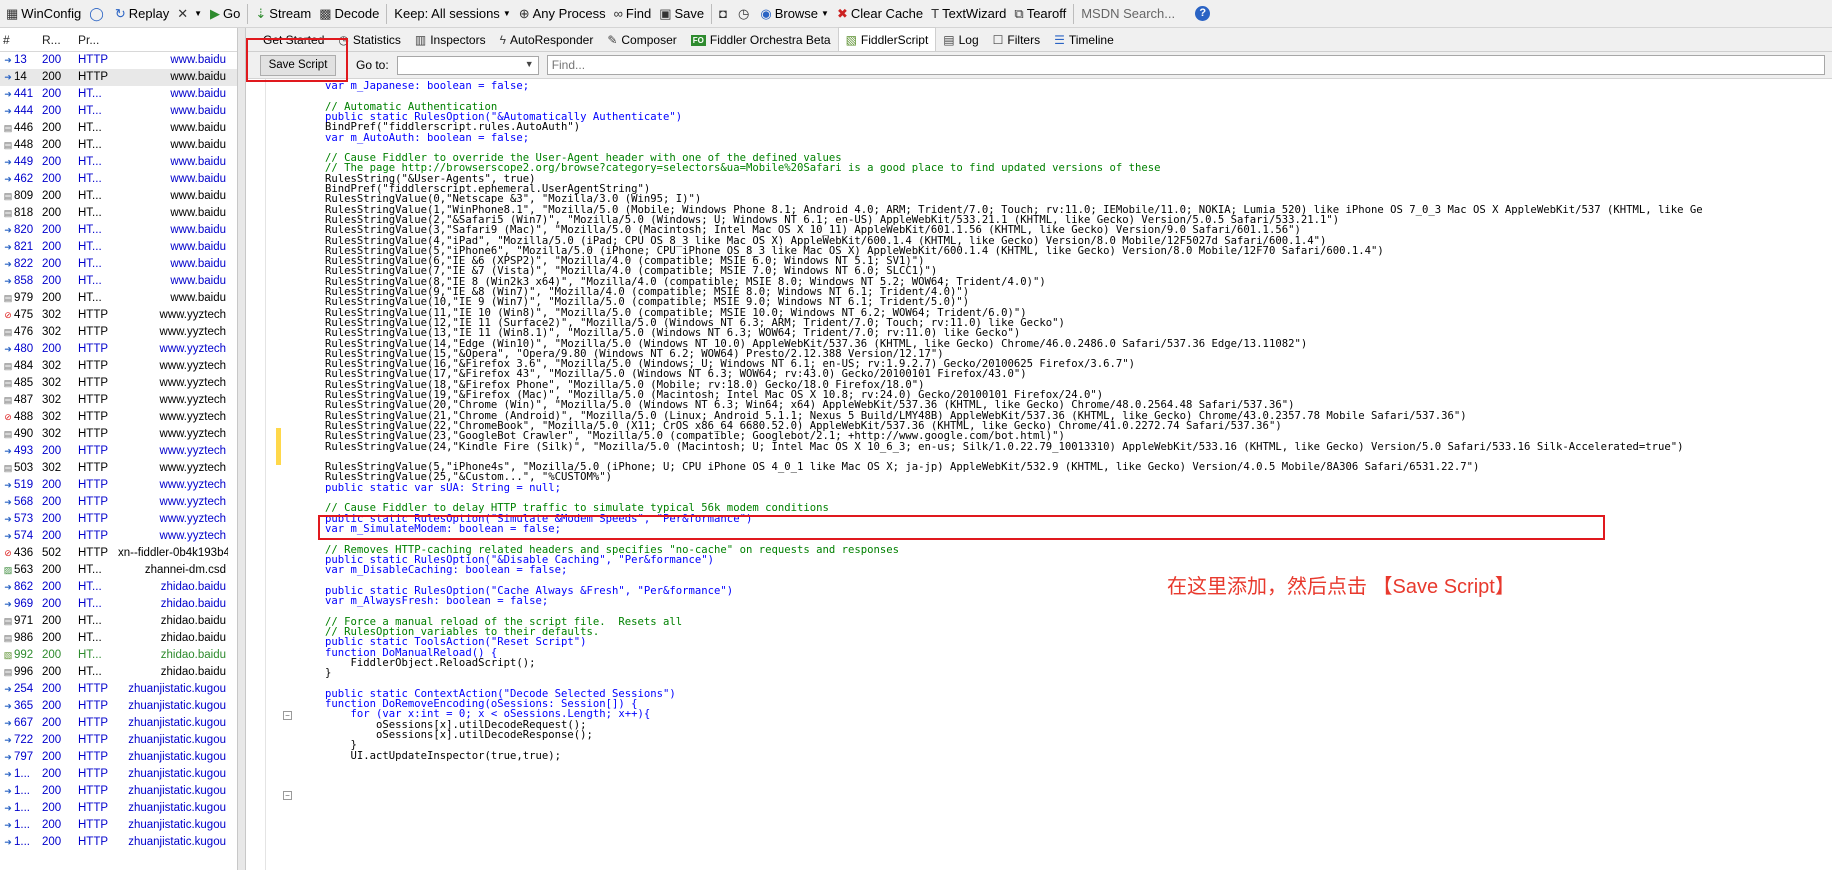 Image resolution: width=1832 pixels, height=870 pixels. I want to click on session-row: ➜ 462 200 HT... www.baidu, so click(118, 179).